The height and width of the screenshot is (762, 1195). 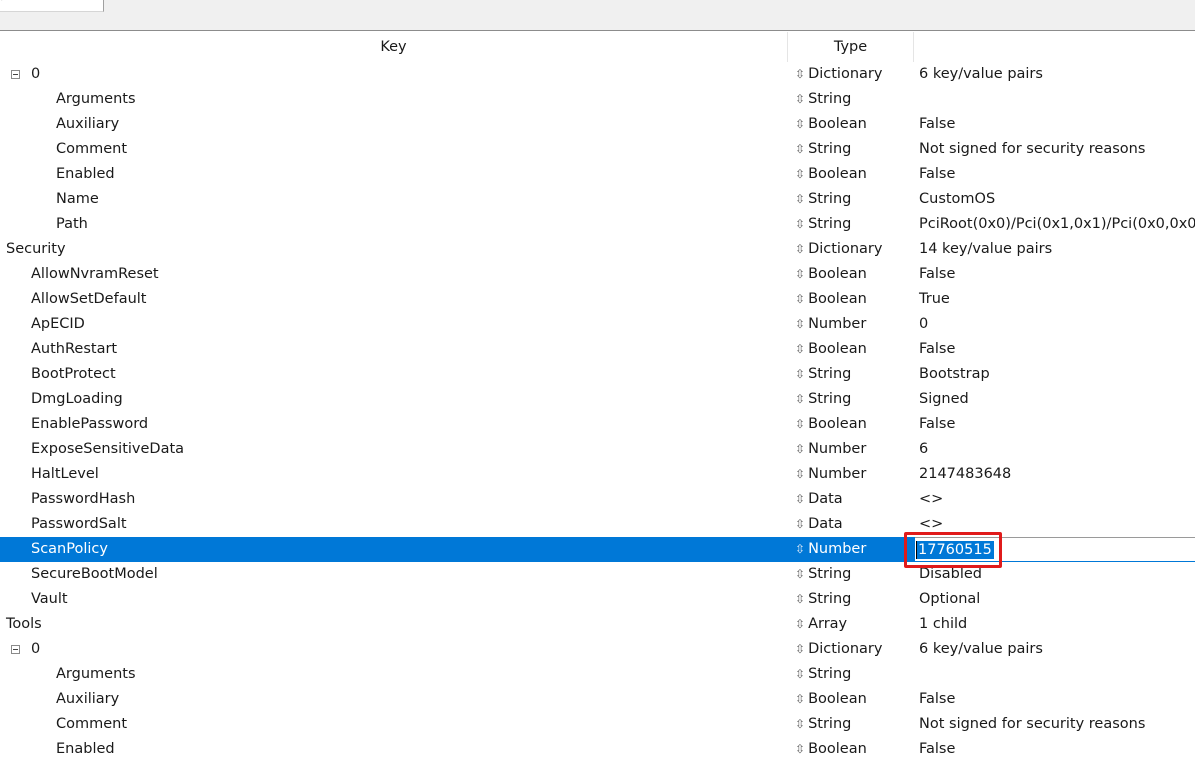 I want to click on tree-row: SecureBootModel ⇳ String Disabled, so click(x=597, y=574).